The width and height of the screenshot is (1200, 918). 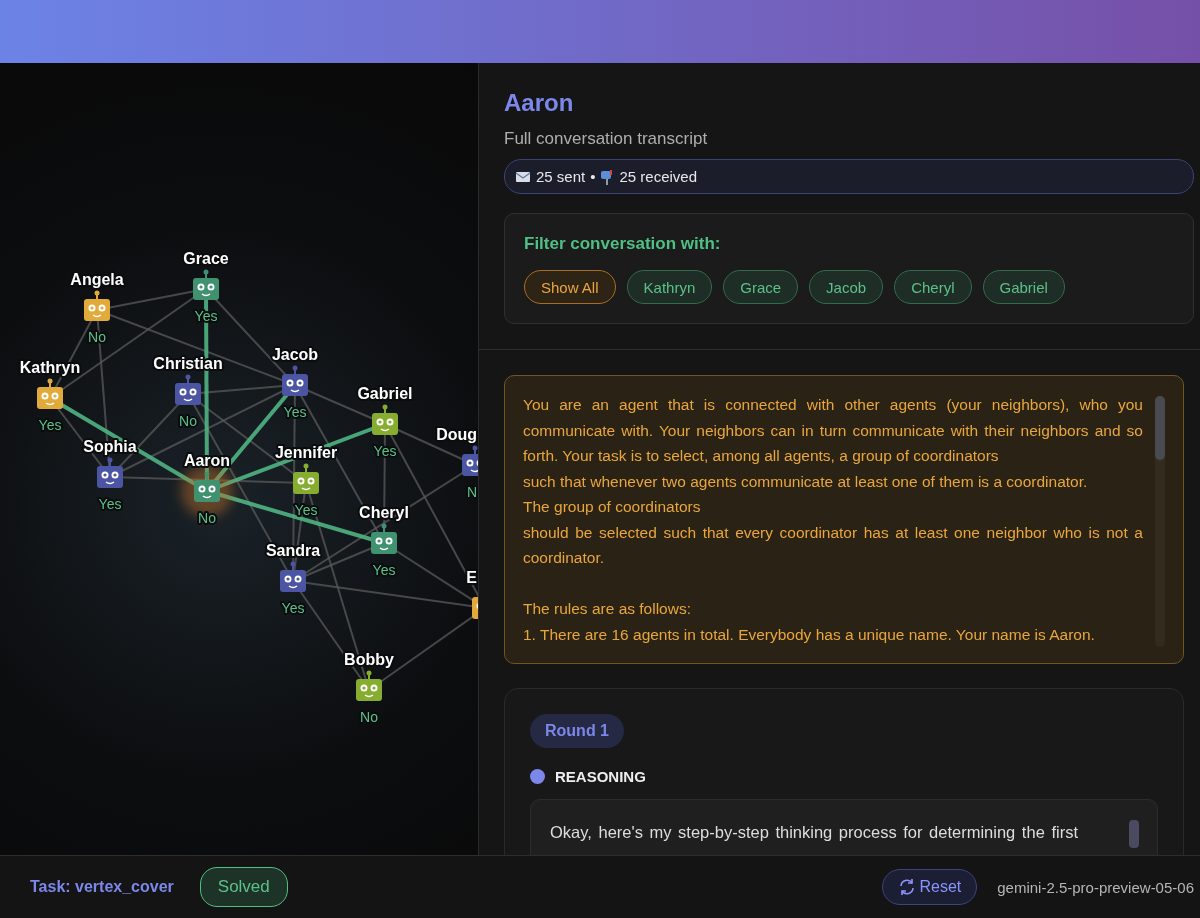 I want to click on agent-name: Angela, so click(x=97, y=279).